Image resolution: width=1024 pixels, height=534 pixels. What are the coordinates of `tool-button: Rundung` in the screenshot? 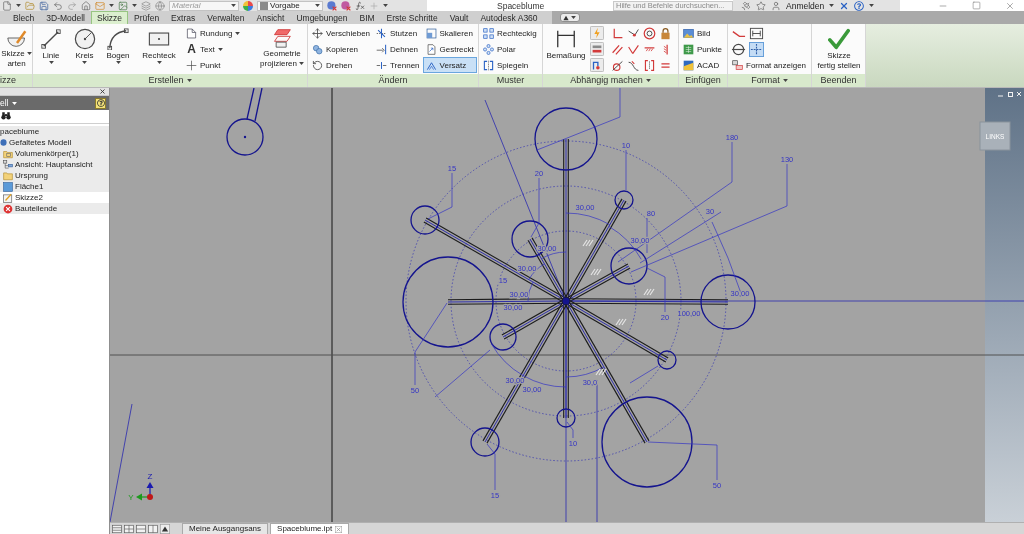 It's located at (216, 33).